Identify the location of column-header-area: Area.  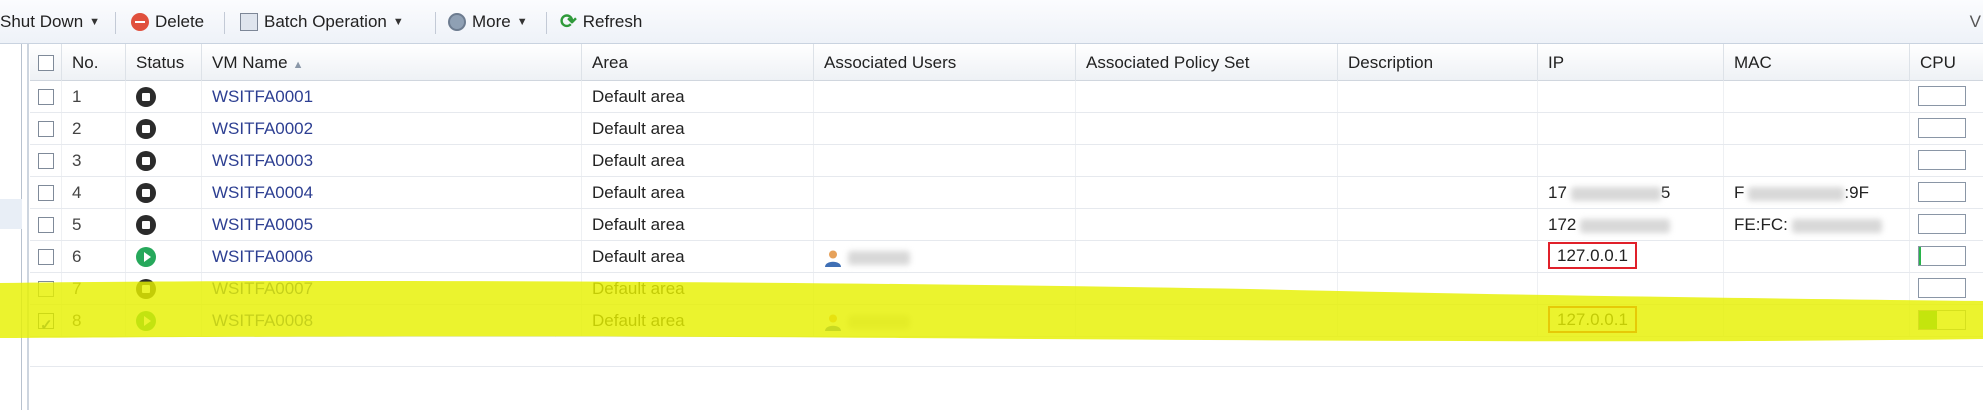
(698, 62).